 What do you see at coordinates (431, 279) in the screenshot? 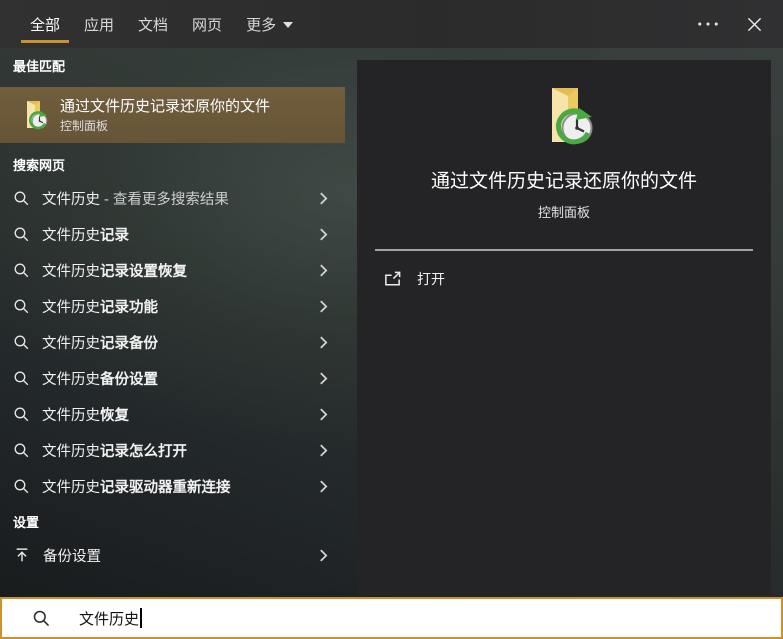
I see `open-action-label: 打开` at bounding box center [431, 279].